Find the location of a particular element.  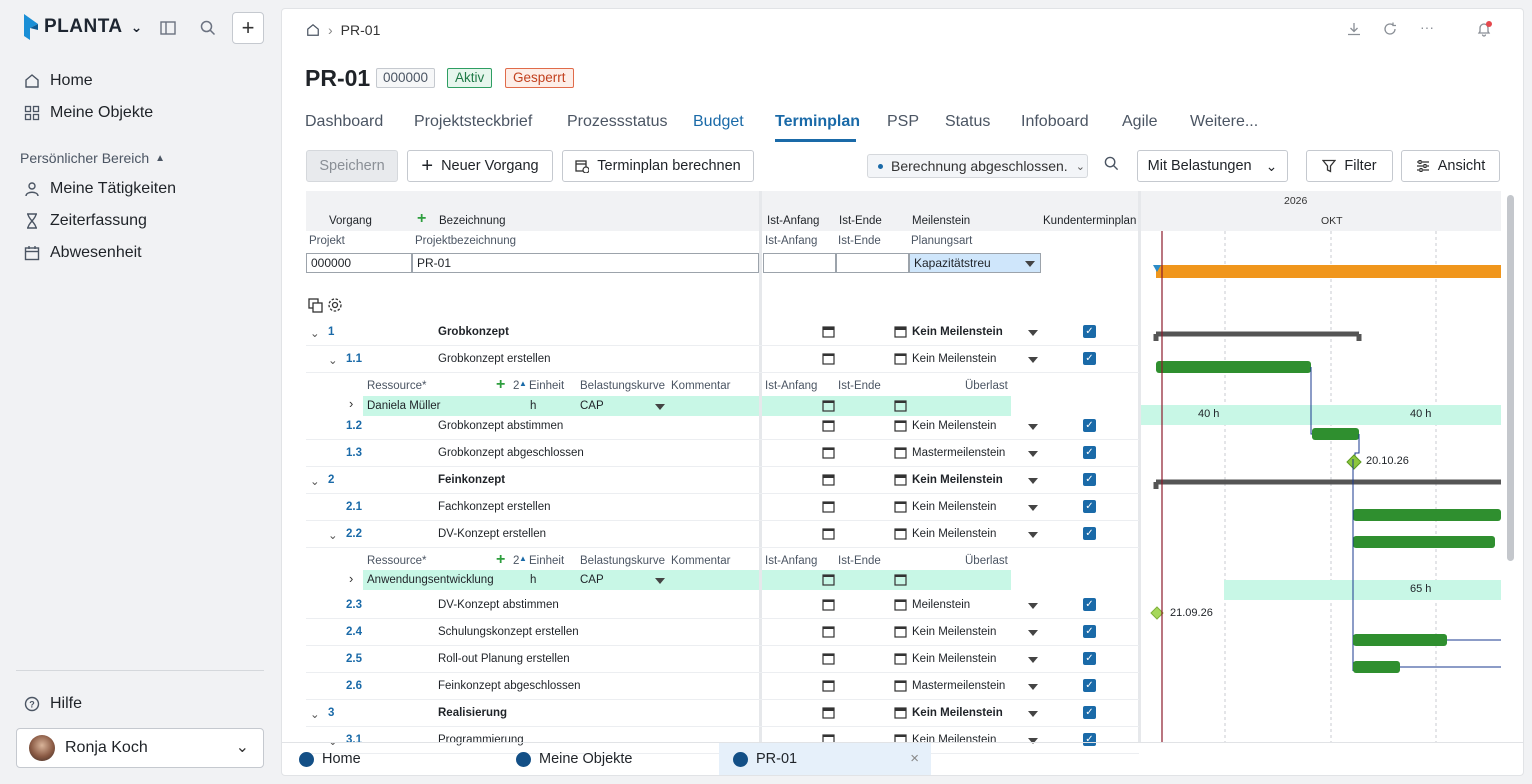

task-name: Feinkonzept abgeschlossen is located at coordinates (509, 686).